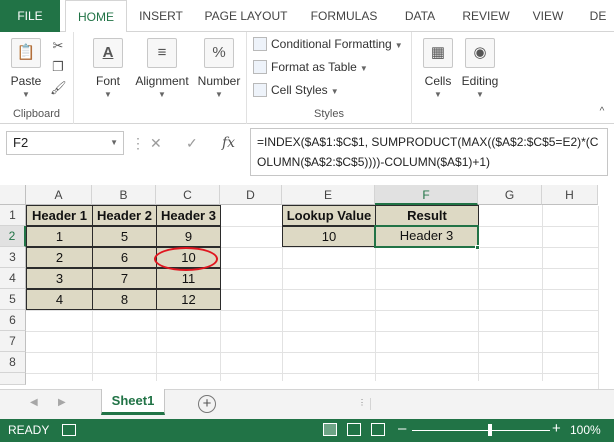 This screenshot has width=614, height=442. I want to click on cell-a4: 3, so click(59, 278).